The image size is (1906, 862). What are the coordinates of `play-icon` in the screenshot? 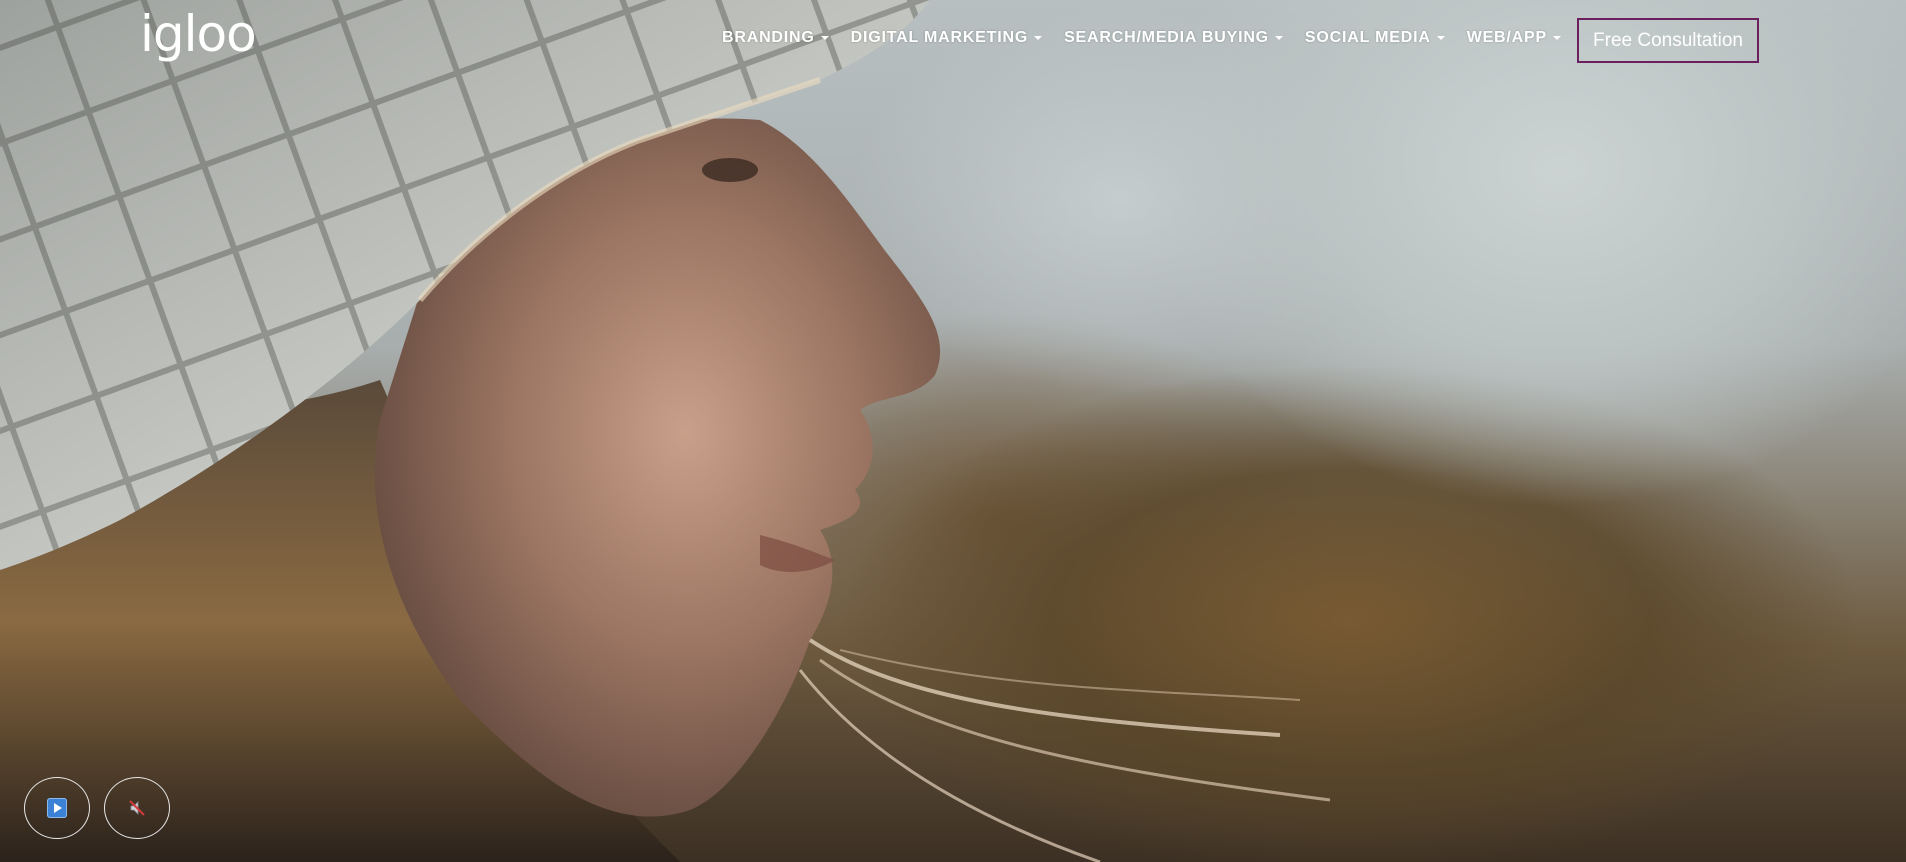 It's located at (57, 808).